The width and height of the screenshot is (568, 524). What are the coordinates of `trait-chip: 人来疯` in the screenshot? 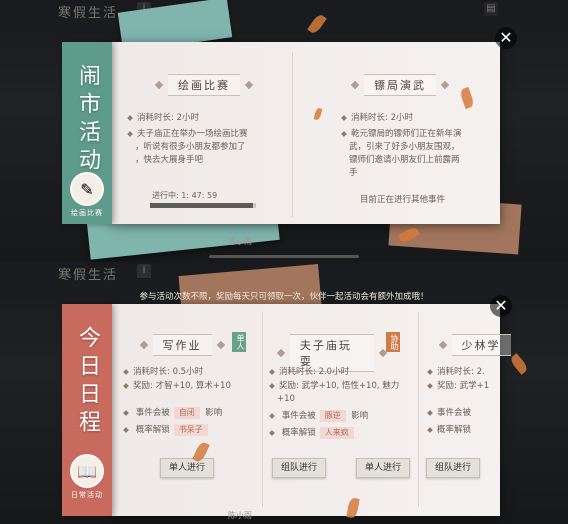 It's located at (336, 433).